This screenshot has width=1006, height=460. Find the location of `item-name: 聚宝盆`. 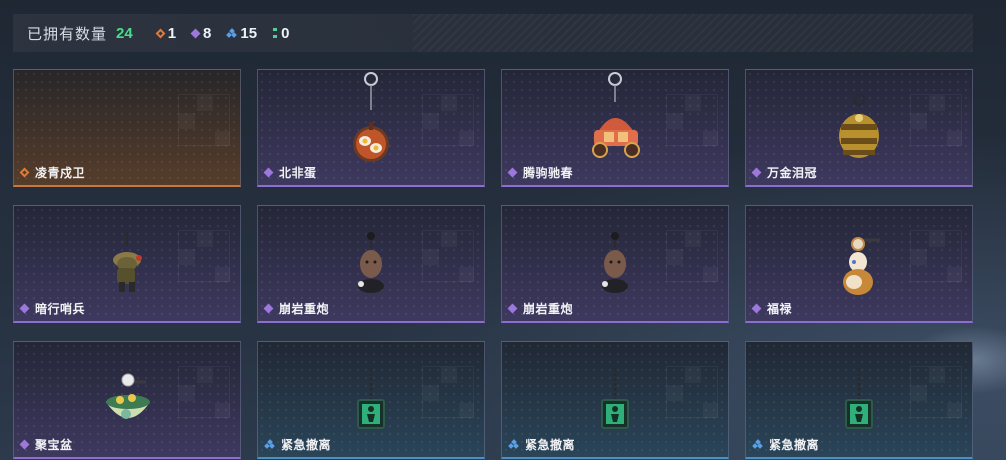

item-name: 聚宝盆 is located at coordinates (54, 445).